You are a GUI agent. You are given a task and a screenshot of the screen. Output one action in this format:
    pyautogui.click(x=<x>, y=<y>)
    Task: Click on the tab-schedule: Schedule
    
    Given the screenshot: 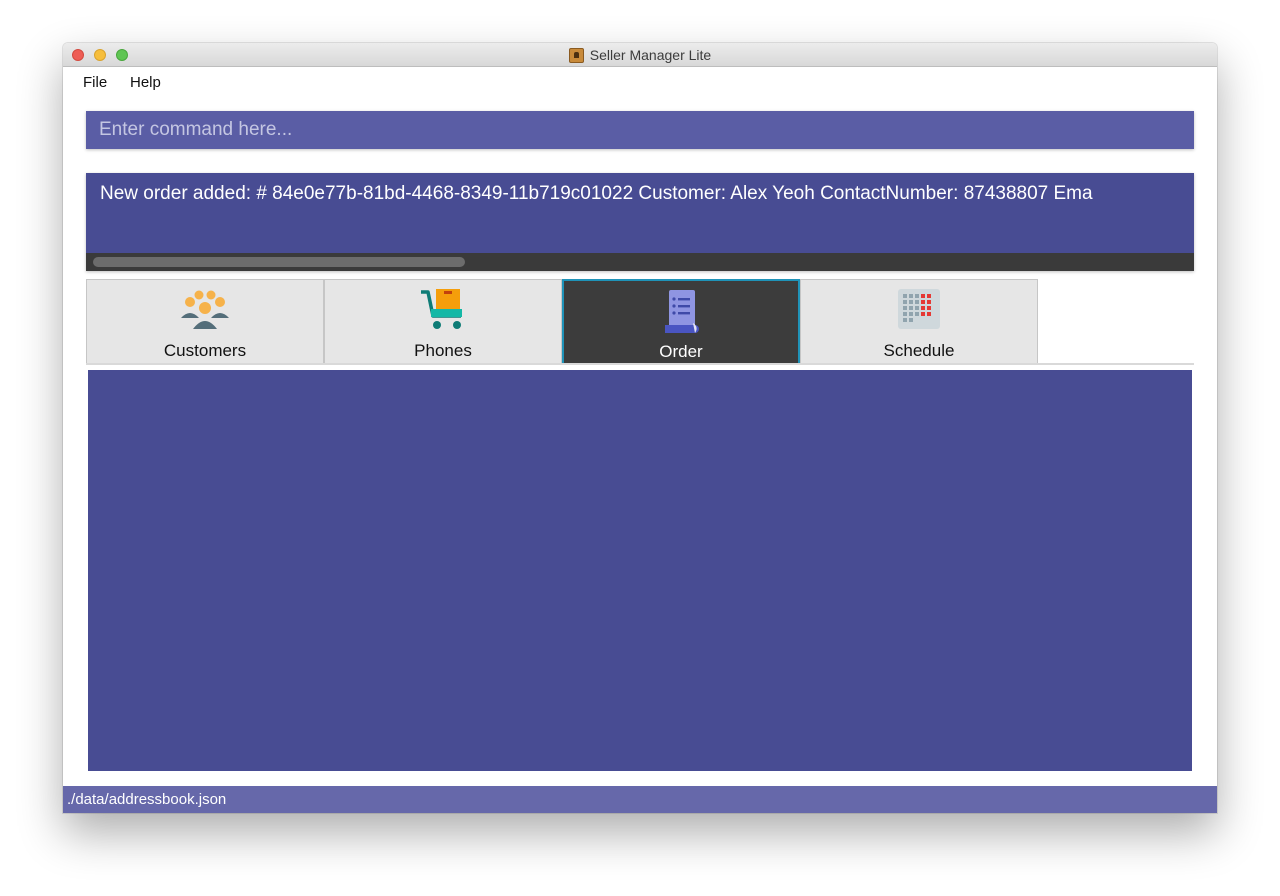 What is the action you would take?
    pyautogui.click(x=919, y=321)
    